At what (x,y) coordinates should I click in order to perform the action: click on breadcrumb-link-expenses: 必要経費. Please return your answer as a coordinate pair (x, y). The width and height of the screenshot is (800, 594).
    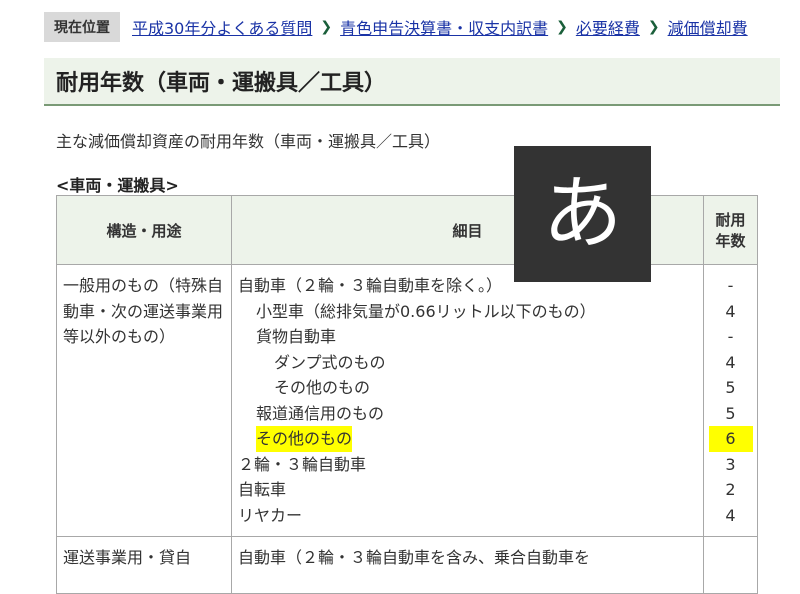
    Looking at the image, I should click on (608, 27).